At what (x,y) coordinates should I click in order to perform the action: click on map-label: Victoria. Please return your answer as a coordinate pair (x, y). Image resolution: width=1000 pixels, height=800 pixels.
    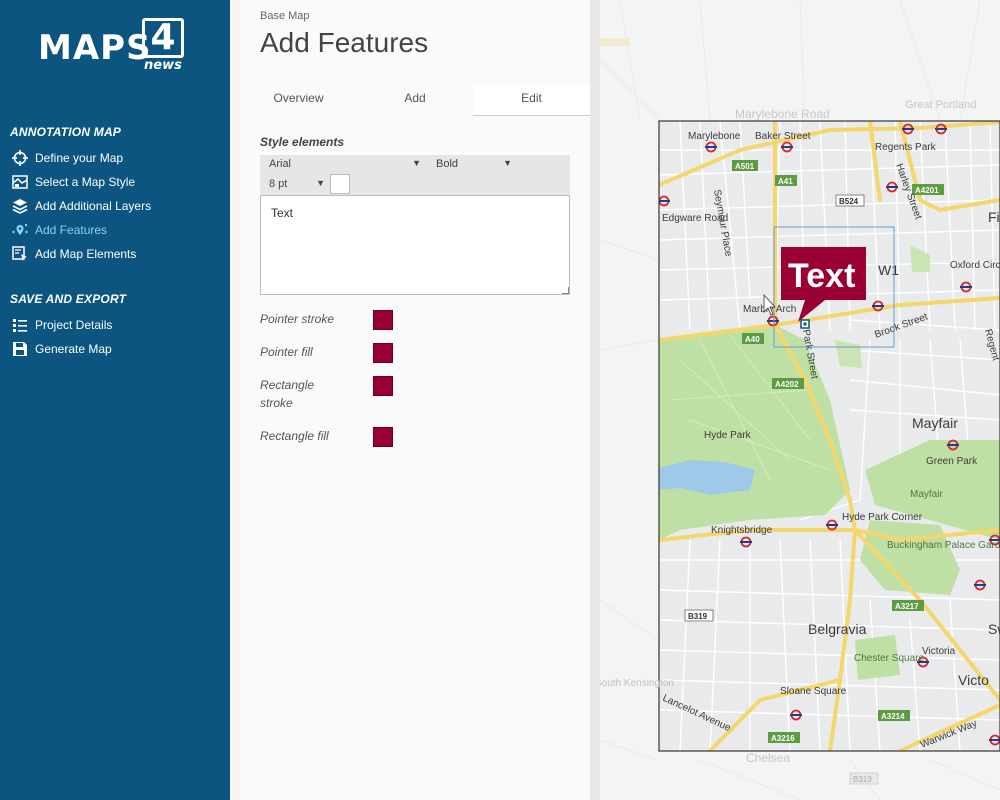
    Looking at the image, I should click on (939, 651).